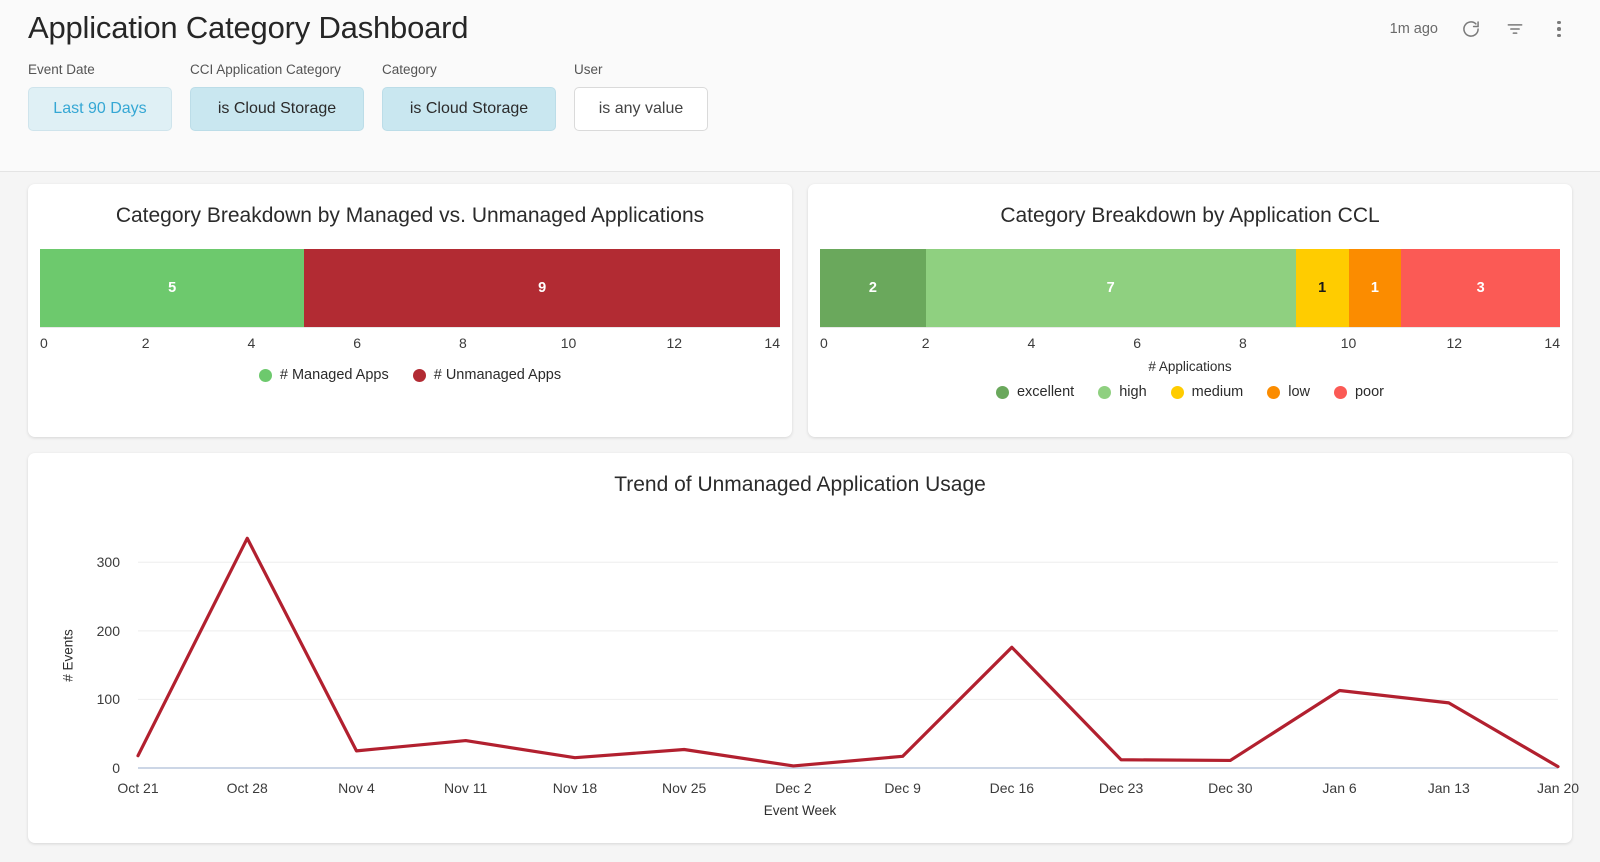  I want to click on bar-segment-high: 7, so click(1110, 288).